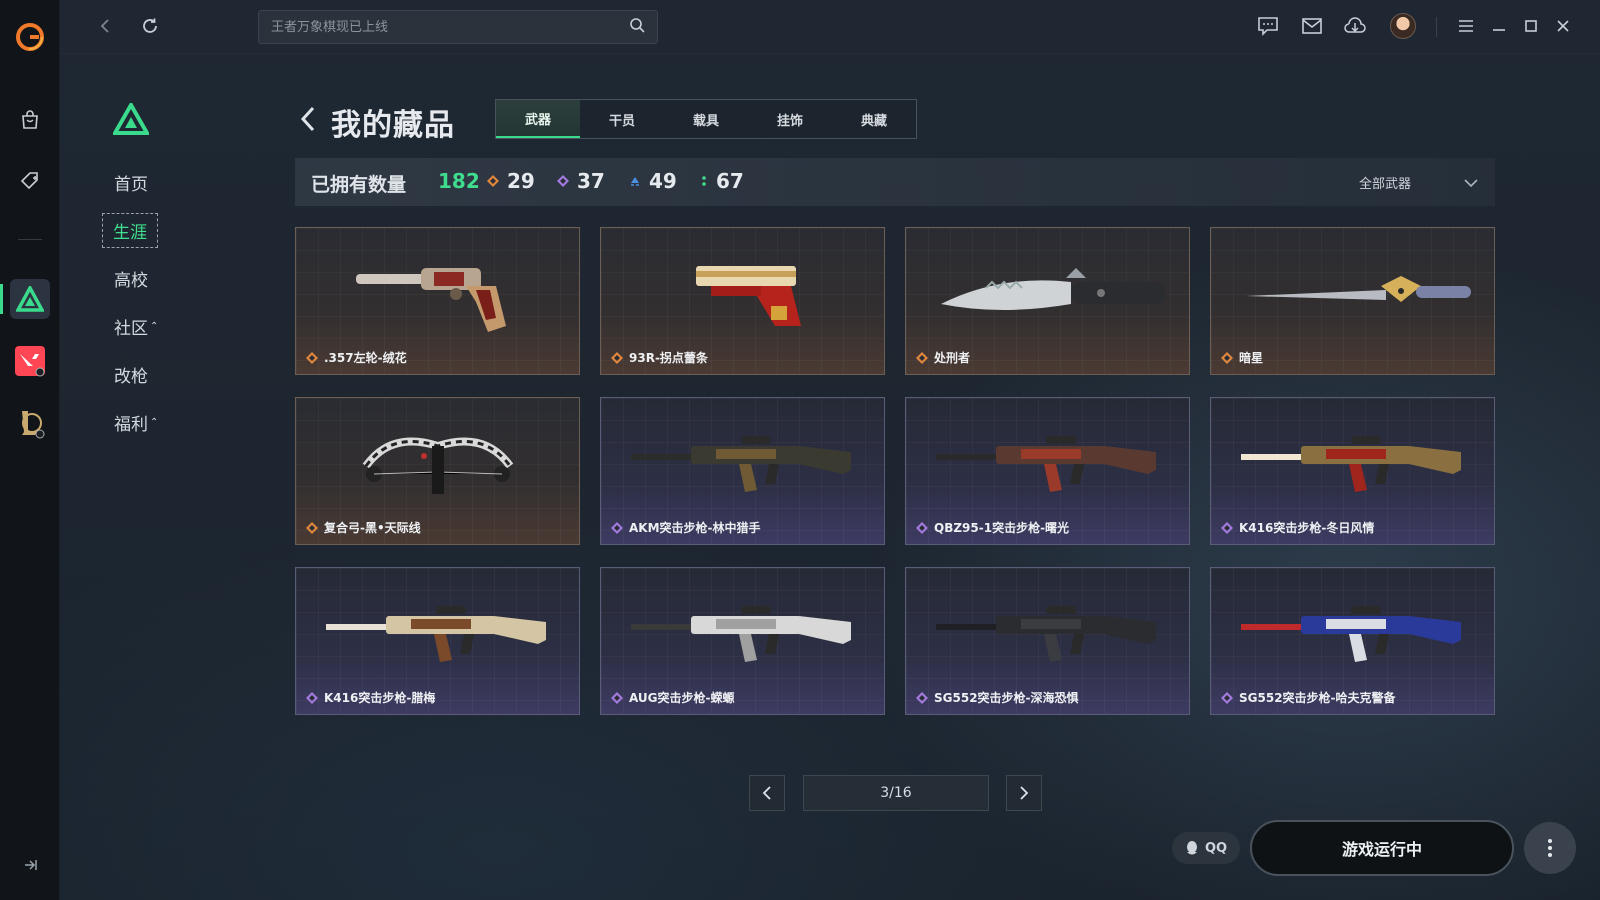 This screenshot has height=900, width=1600. What do you see at coordinates (30, 423) in the screenshot?
I see `app-league-of-legends-icon` at bounding box center [30, 423].